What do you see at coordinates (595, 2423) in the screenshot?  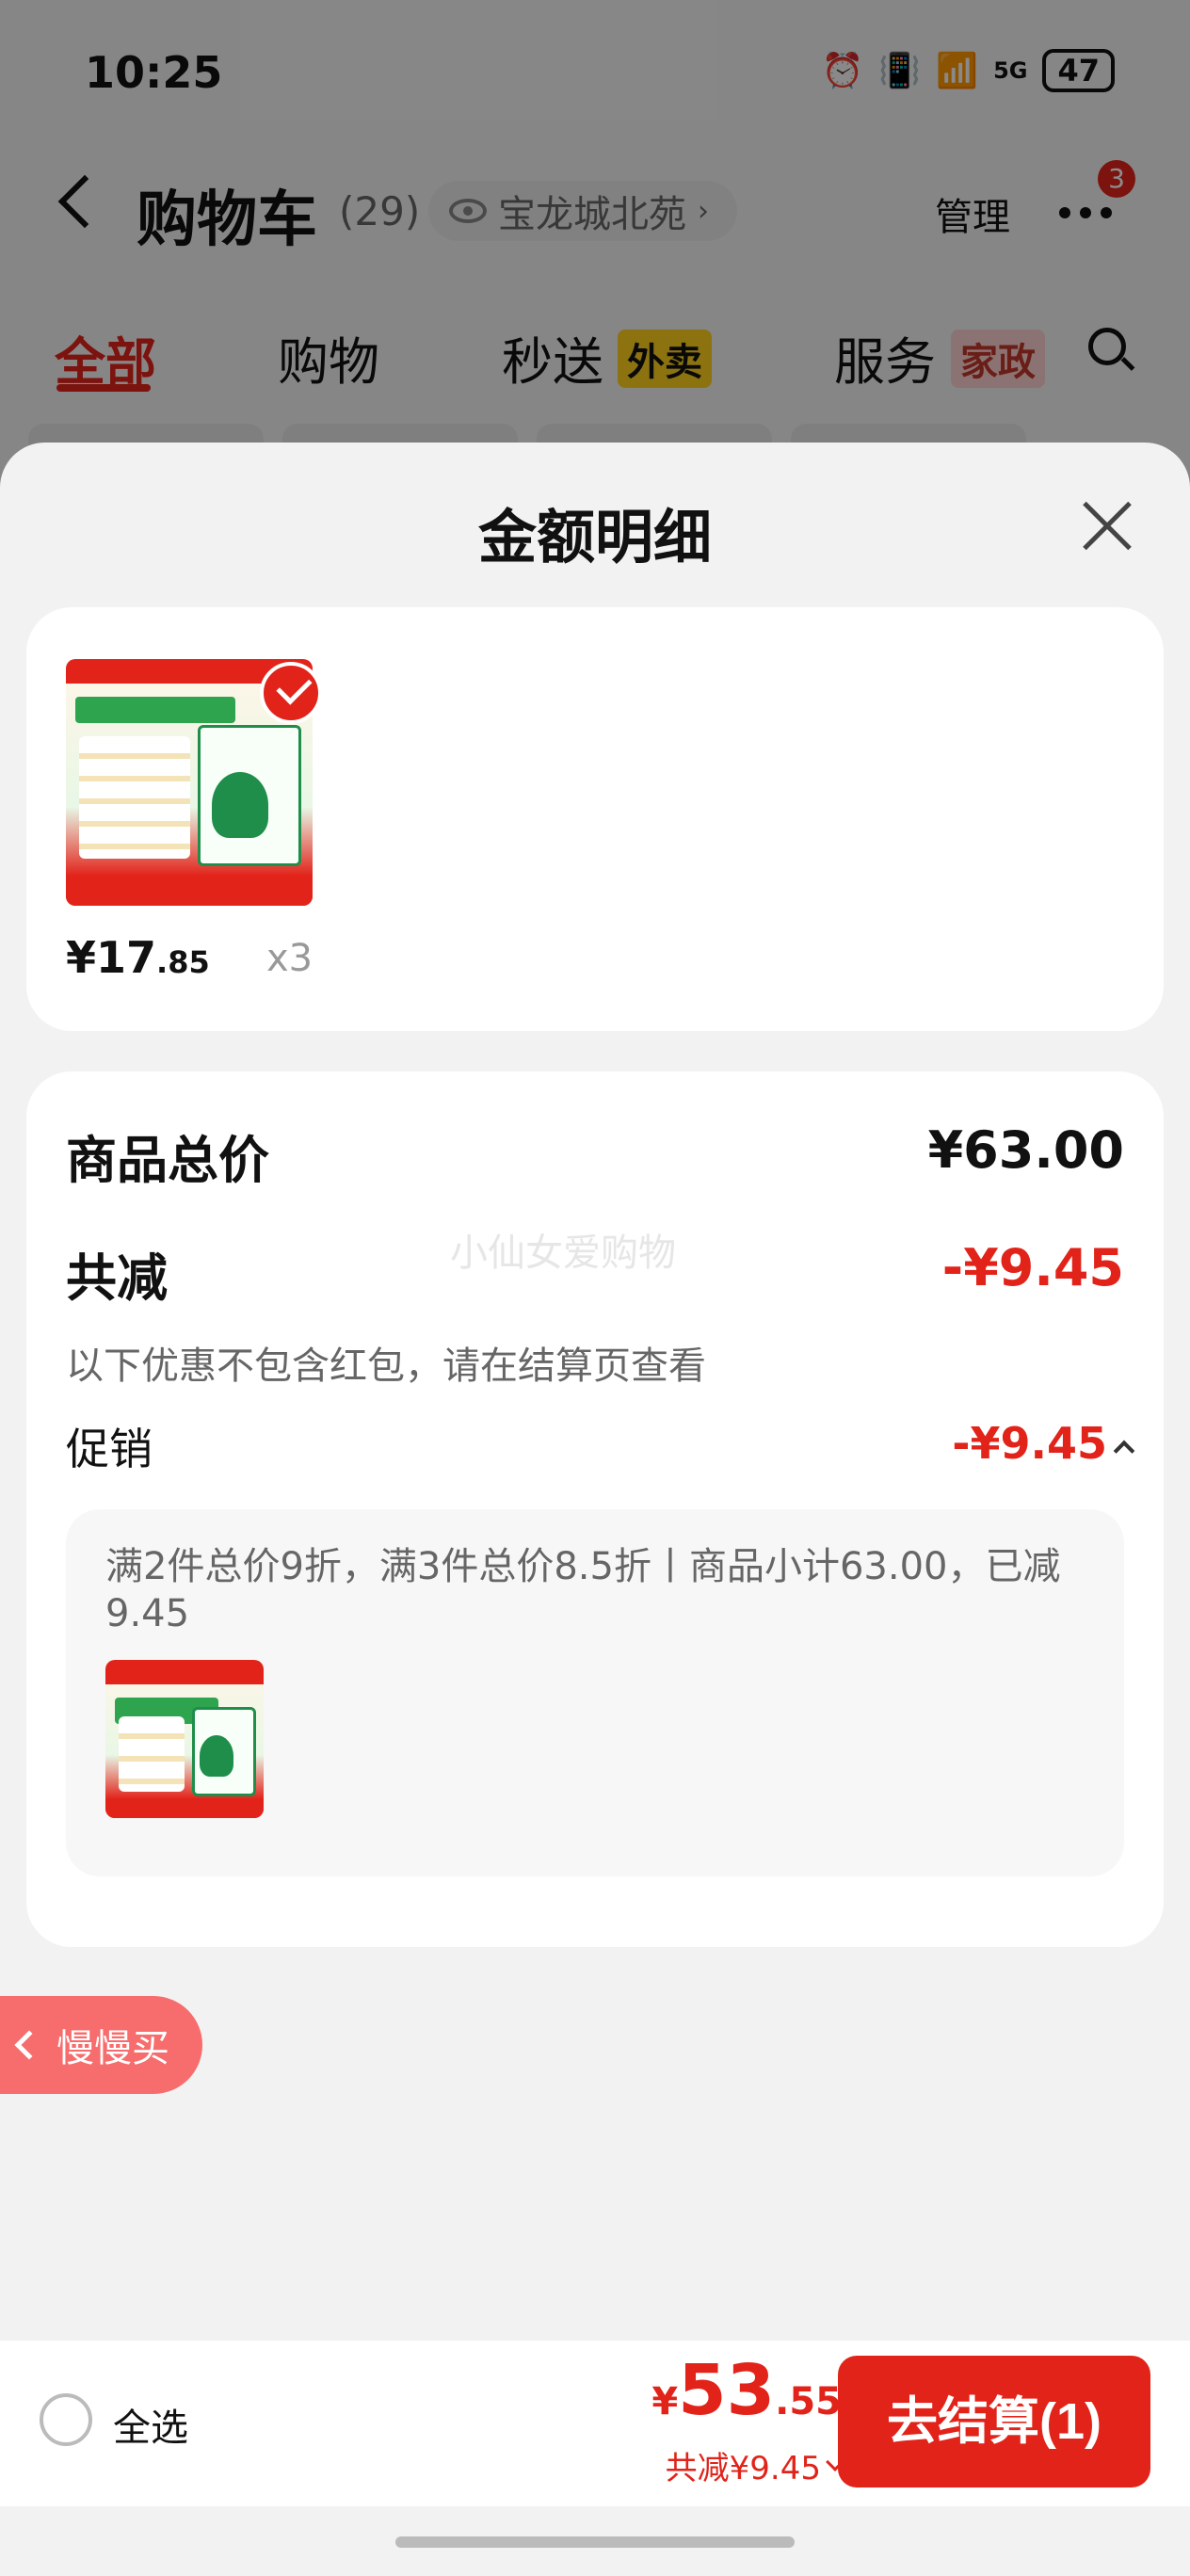 I see `checkout-bar: 全选 ¥53.55 共减¥9.45 去结算(1)` at bounding box center [595, 2423].